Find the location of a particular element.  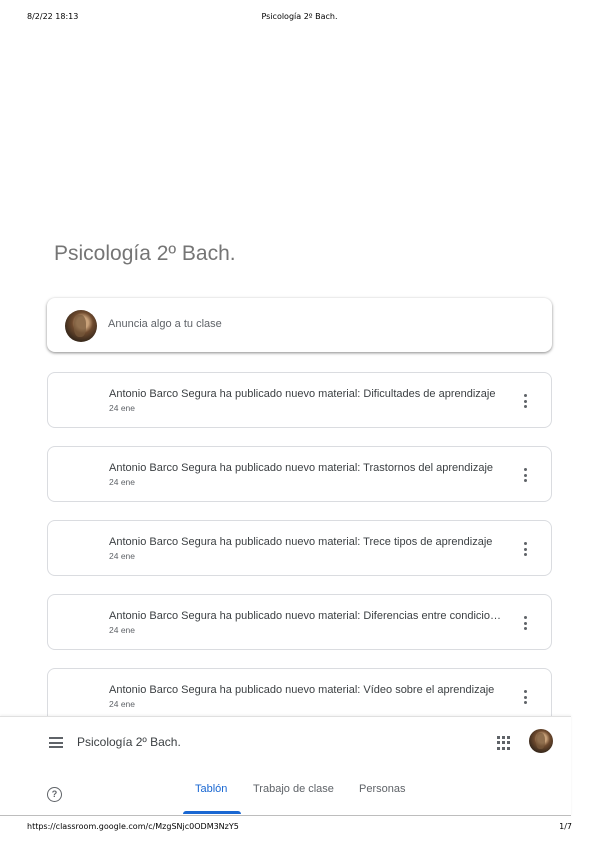

announce-placeholder: Anuncia algo a tu clase is located at coordinates (165, 324).